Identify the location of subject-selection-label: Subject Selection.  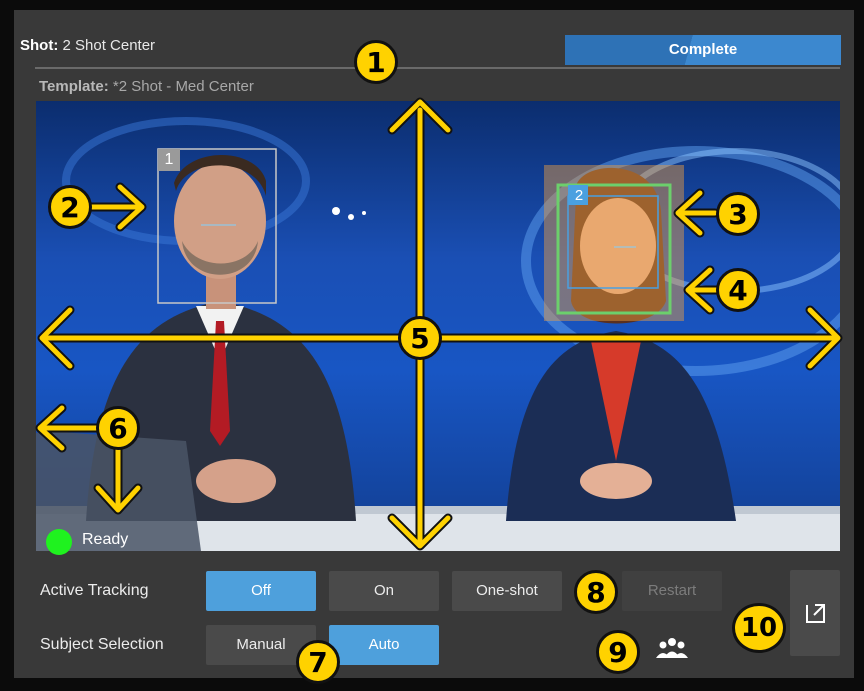
(102, 644).